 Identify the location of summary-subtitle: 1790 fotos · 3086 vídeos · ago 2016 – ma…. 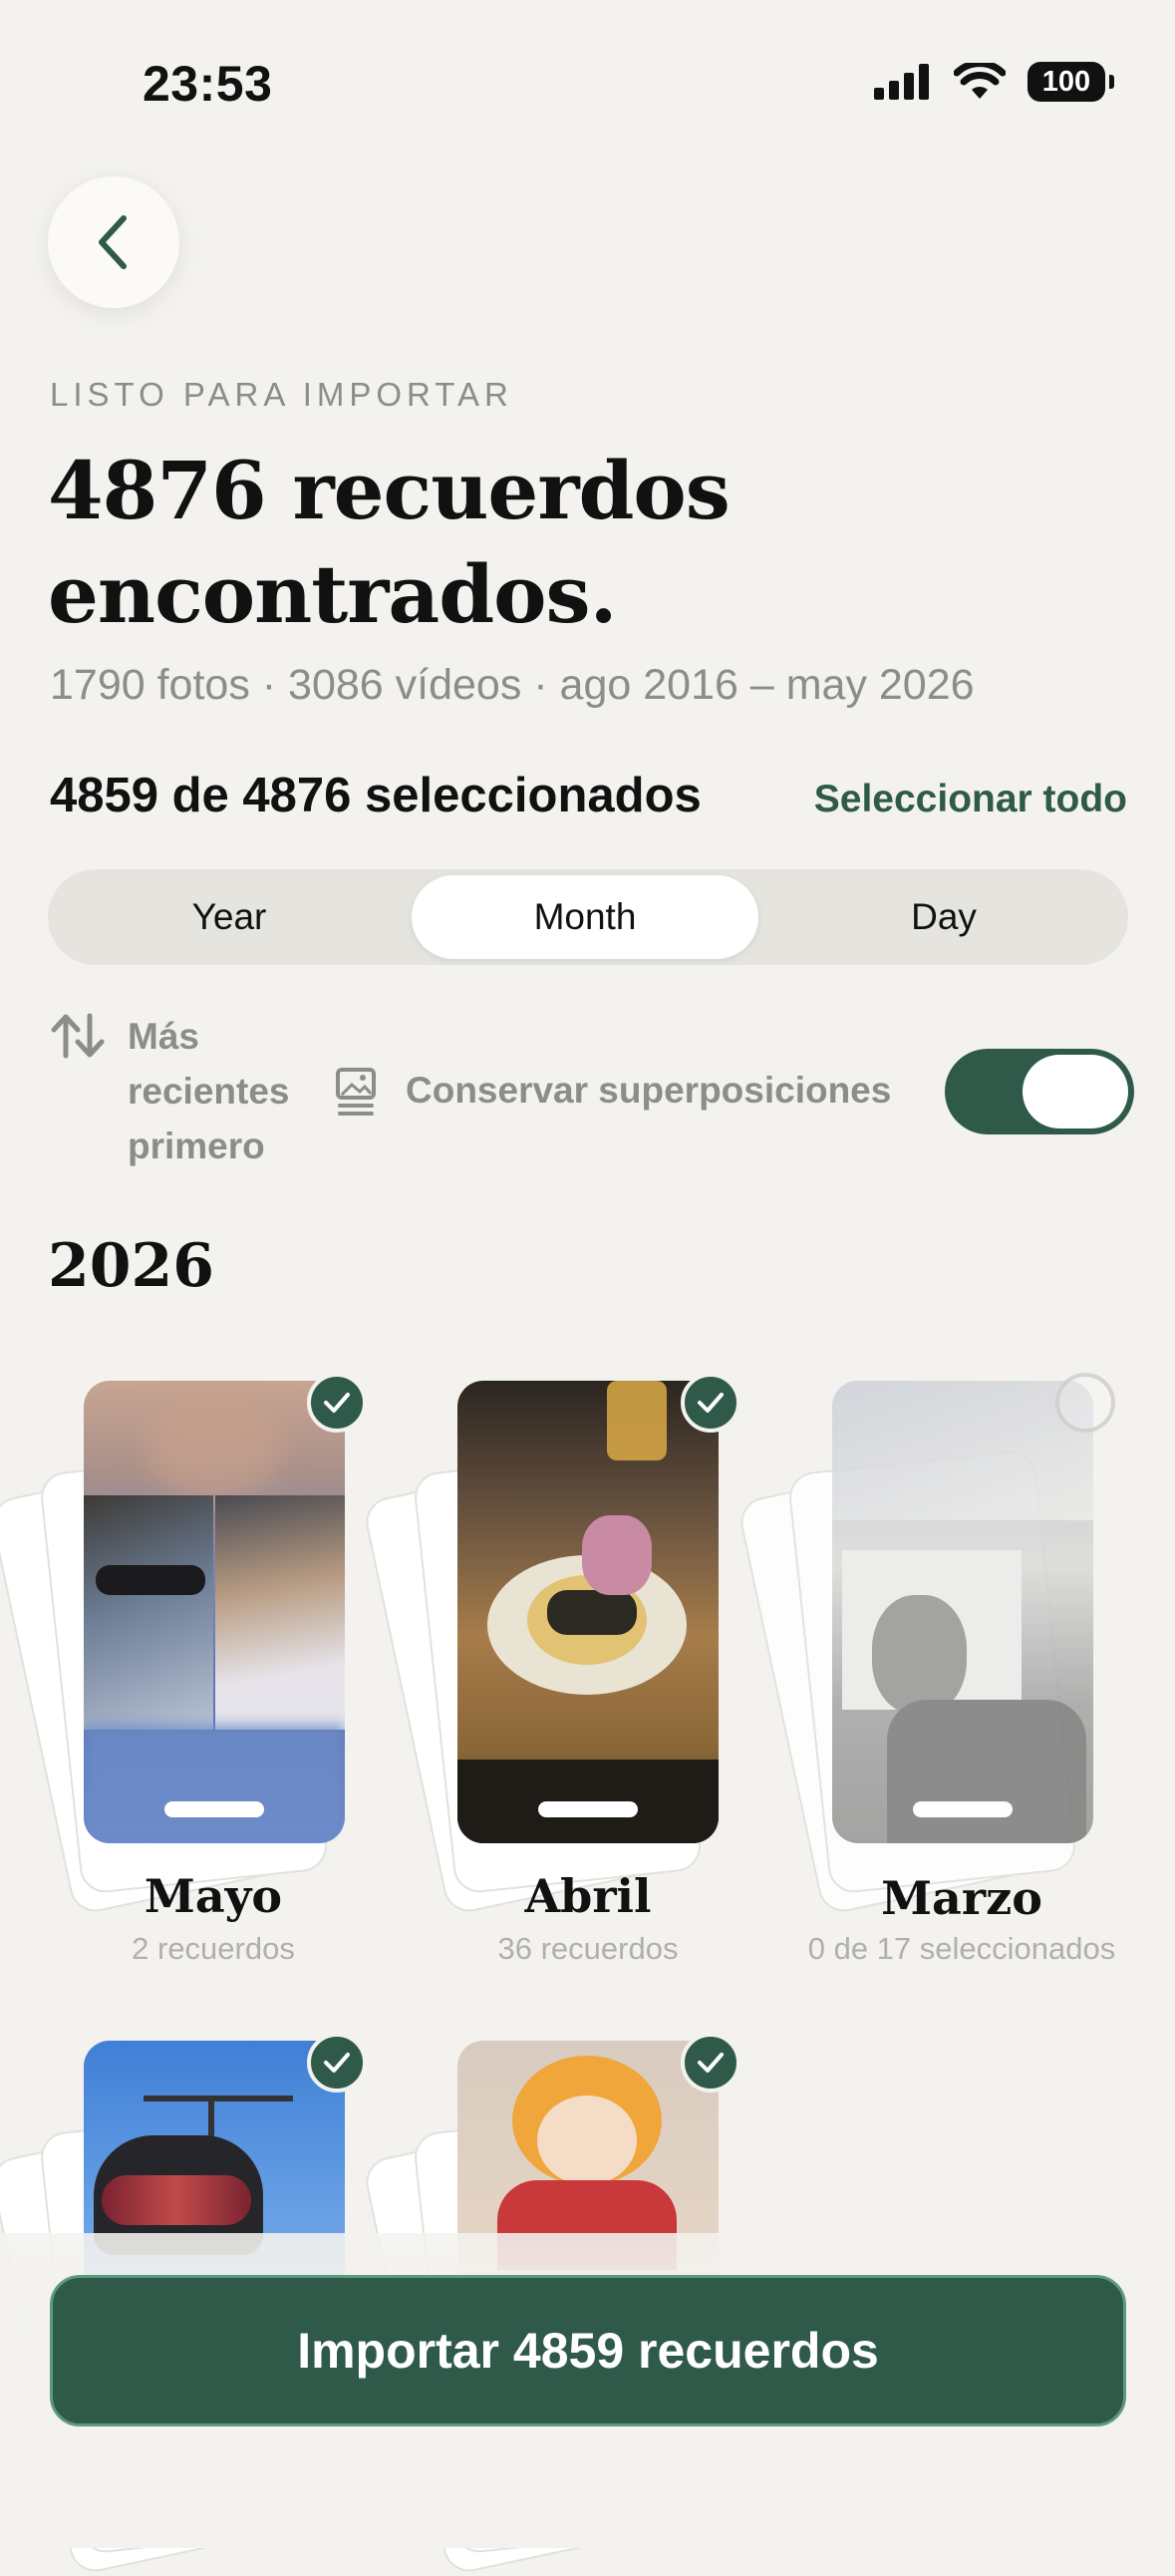
(512, 685).